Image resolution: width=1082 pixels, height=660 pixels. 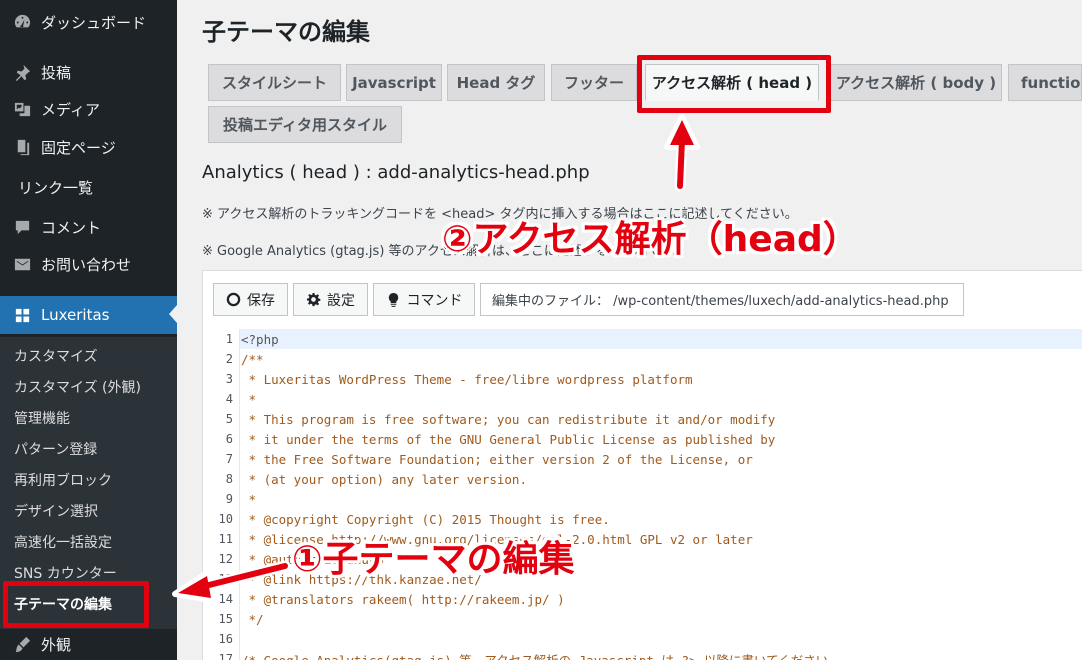 I want to click on submenu-item-child-theme-edit: 子テーマの編集, so click(x=63, y=604).